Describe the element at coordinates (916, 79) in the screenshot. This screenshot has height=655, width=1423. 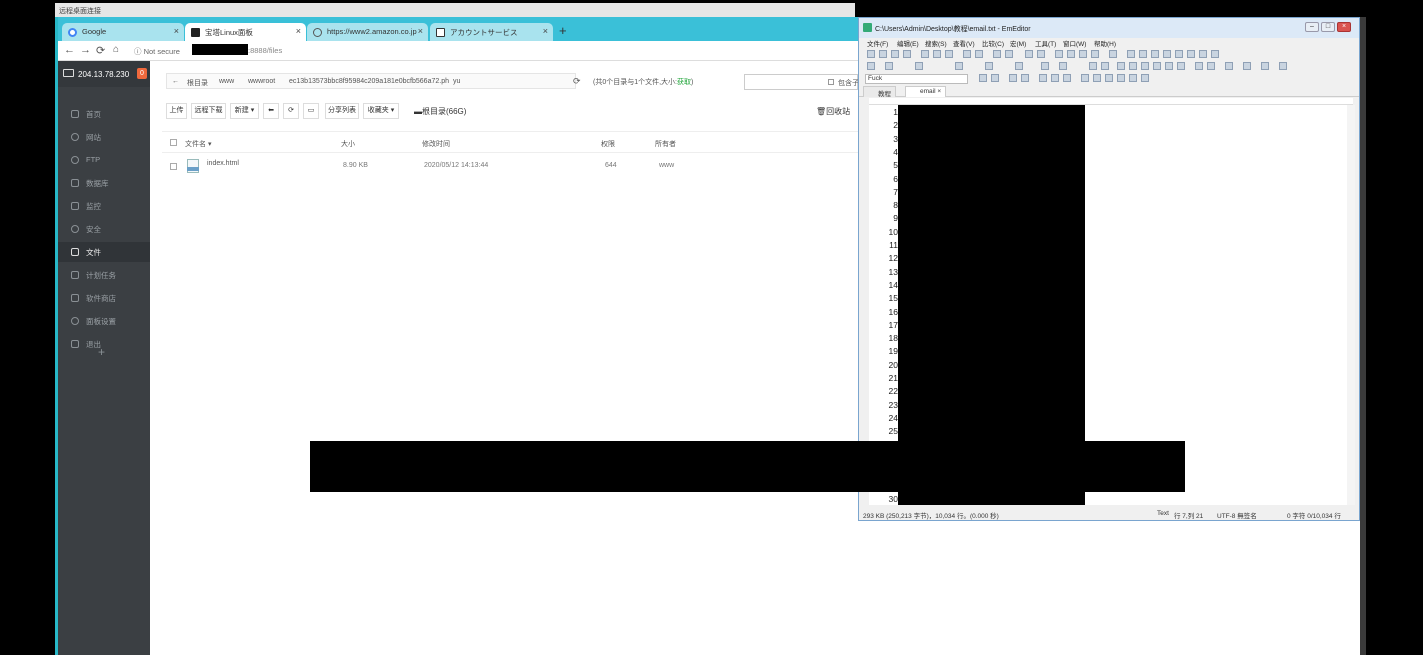
I see `font-select: Fuck` at that location.